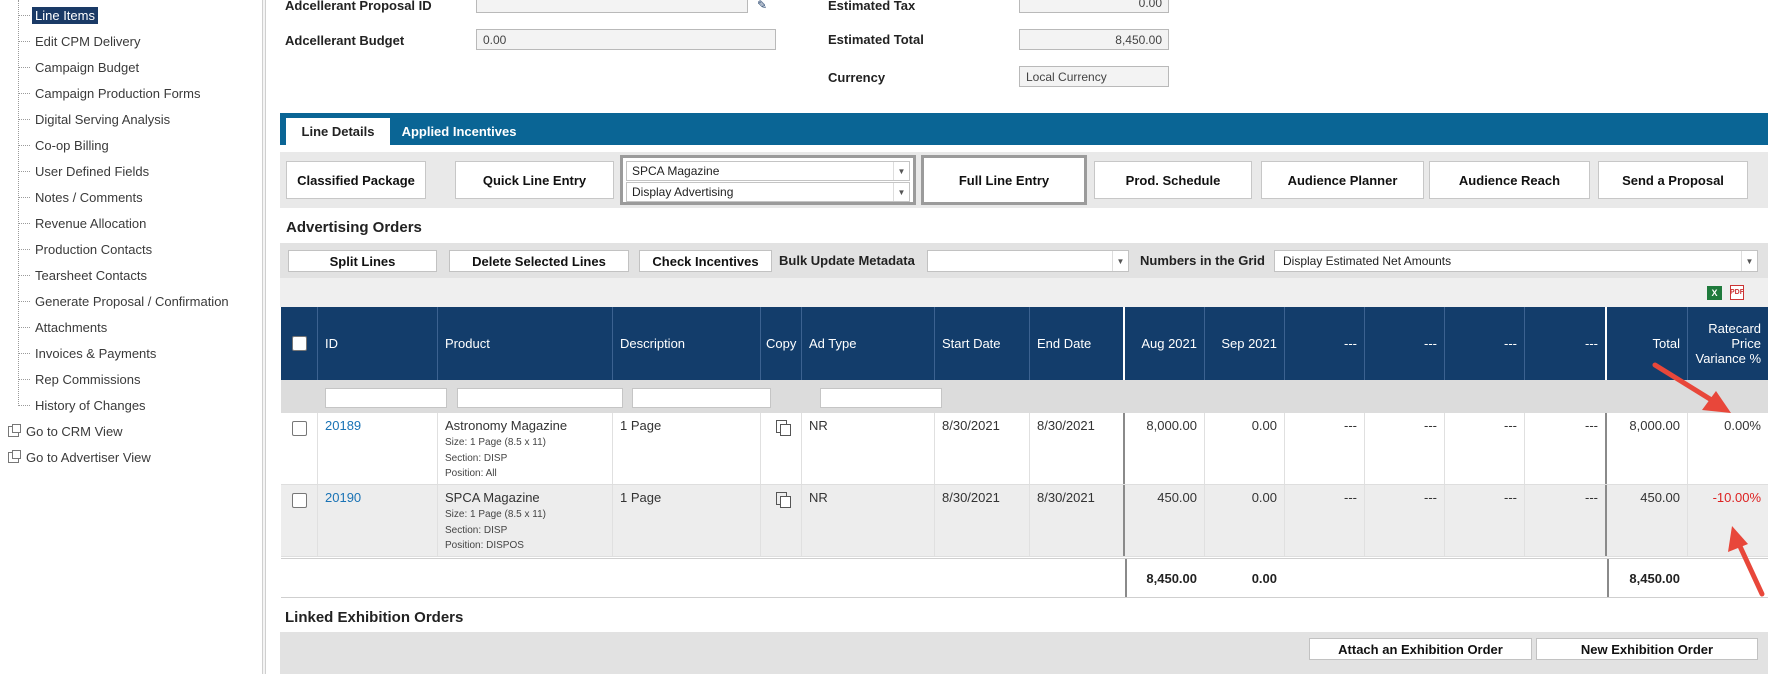 This screenshot has width=1781, height=674. Describe the element at coordinates (612, 6) in the screenshot. I see `adcellerant-proposal-id-field` at that location.